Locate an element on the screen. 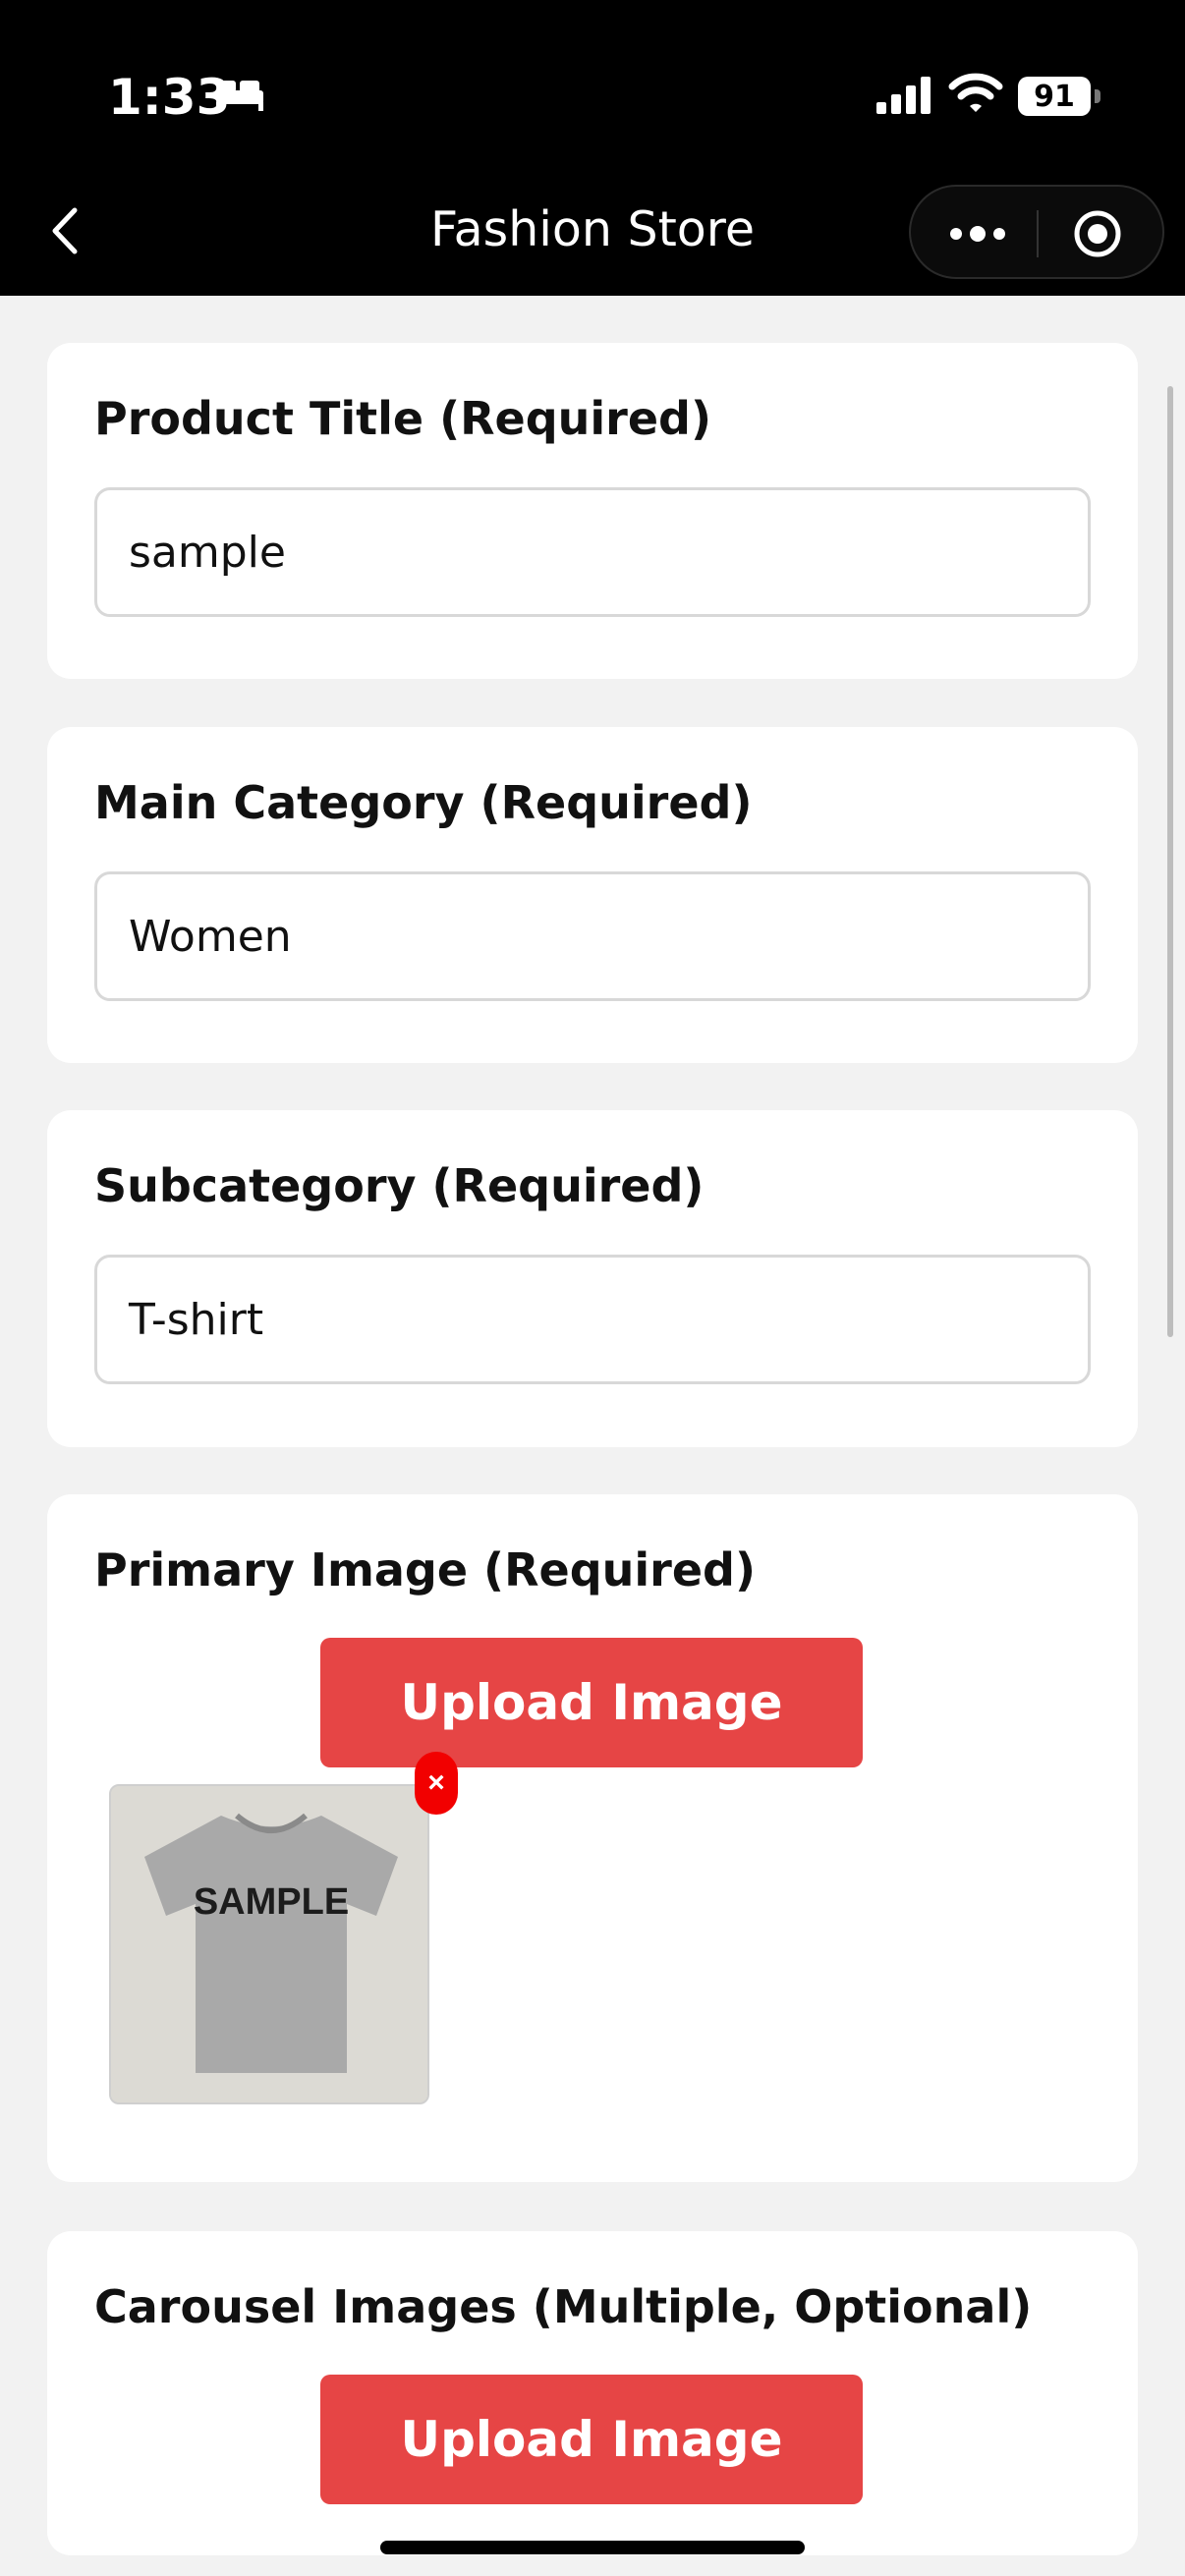  carousel-images-label: Carousel Images (Multiple, Optional) is located at coordinates (563, 2306).